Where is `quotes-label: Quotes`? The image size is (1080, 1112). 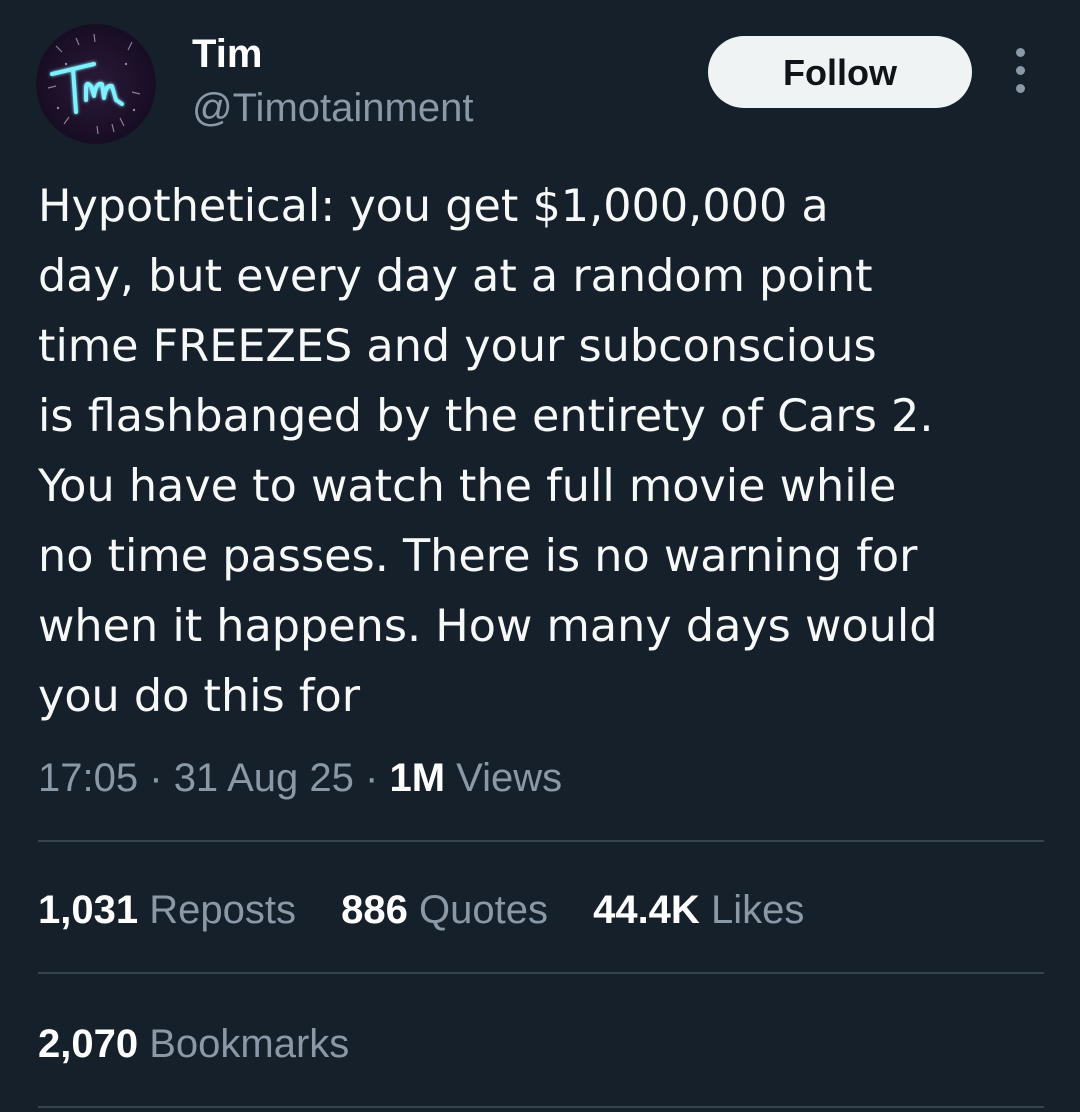 quotes-label: Quotes is located at coordinates (483, 910).